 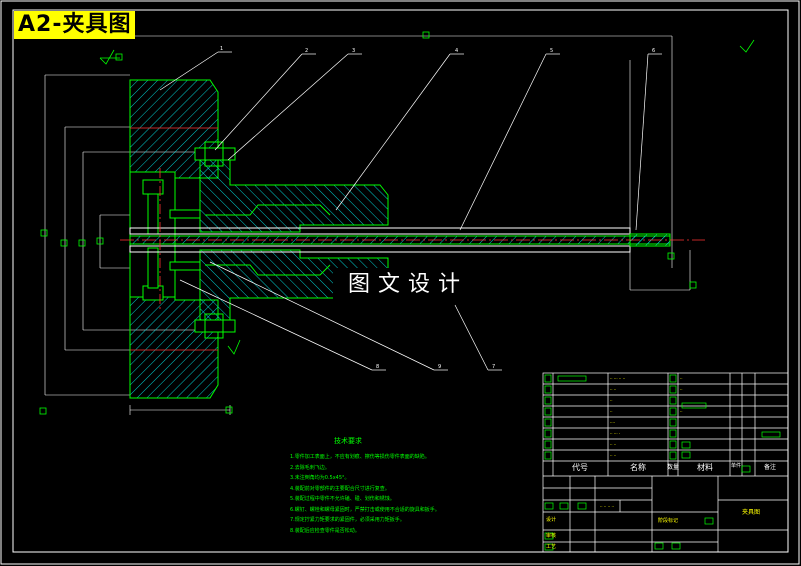 What do you see at coordinates (377, 367) in the screenshot?
I see `balloon-8: 8` at bounding box center [377, 367].